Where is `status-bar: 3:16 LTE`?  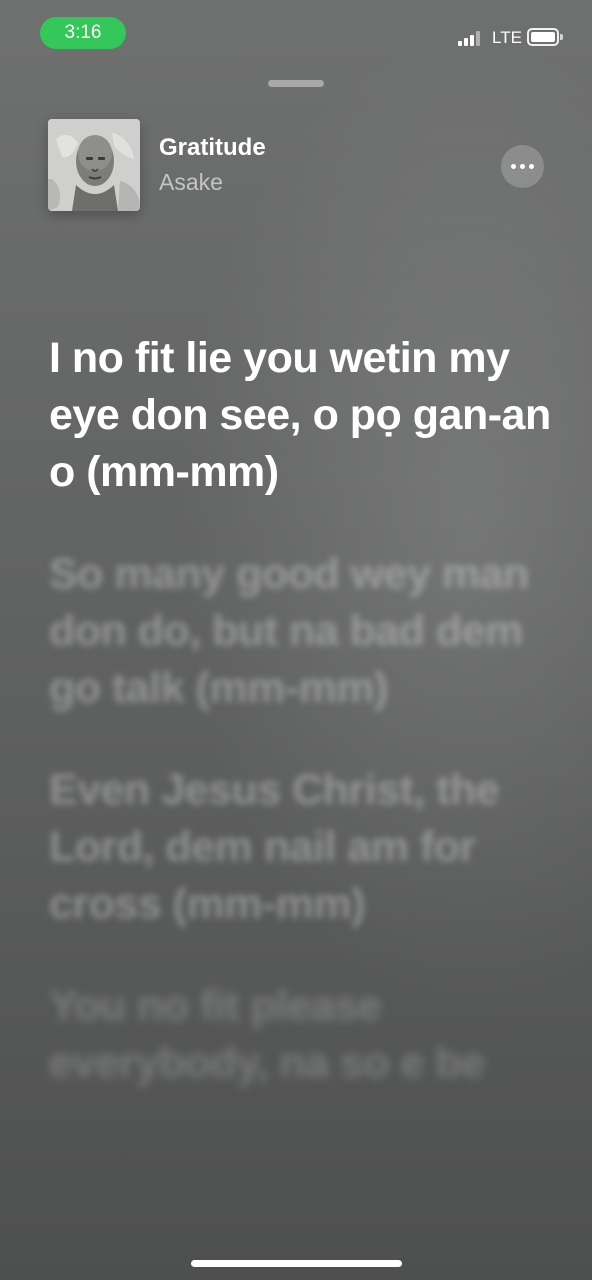 status-bar: 3:16 LTE is located at coordinates (296, 35).